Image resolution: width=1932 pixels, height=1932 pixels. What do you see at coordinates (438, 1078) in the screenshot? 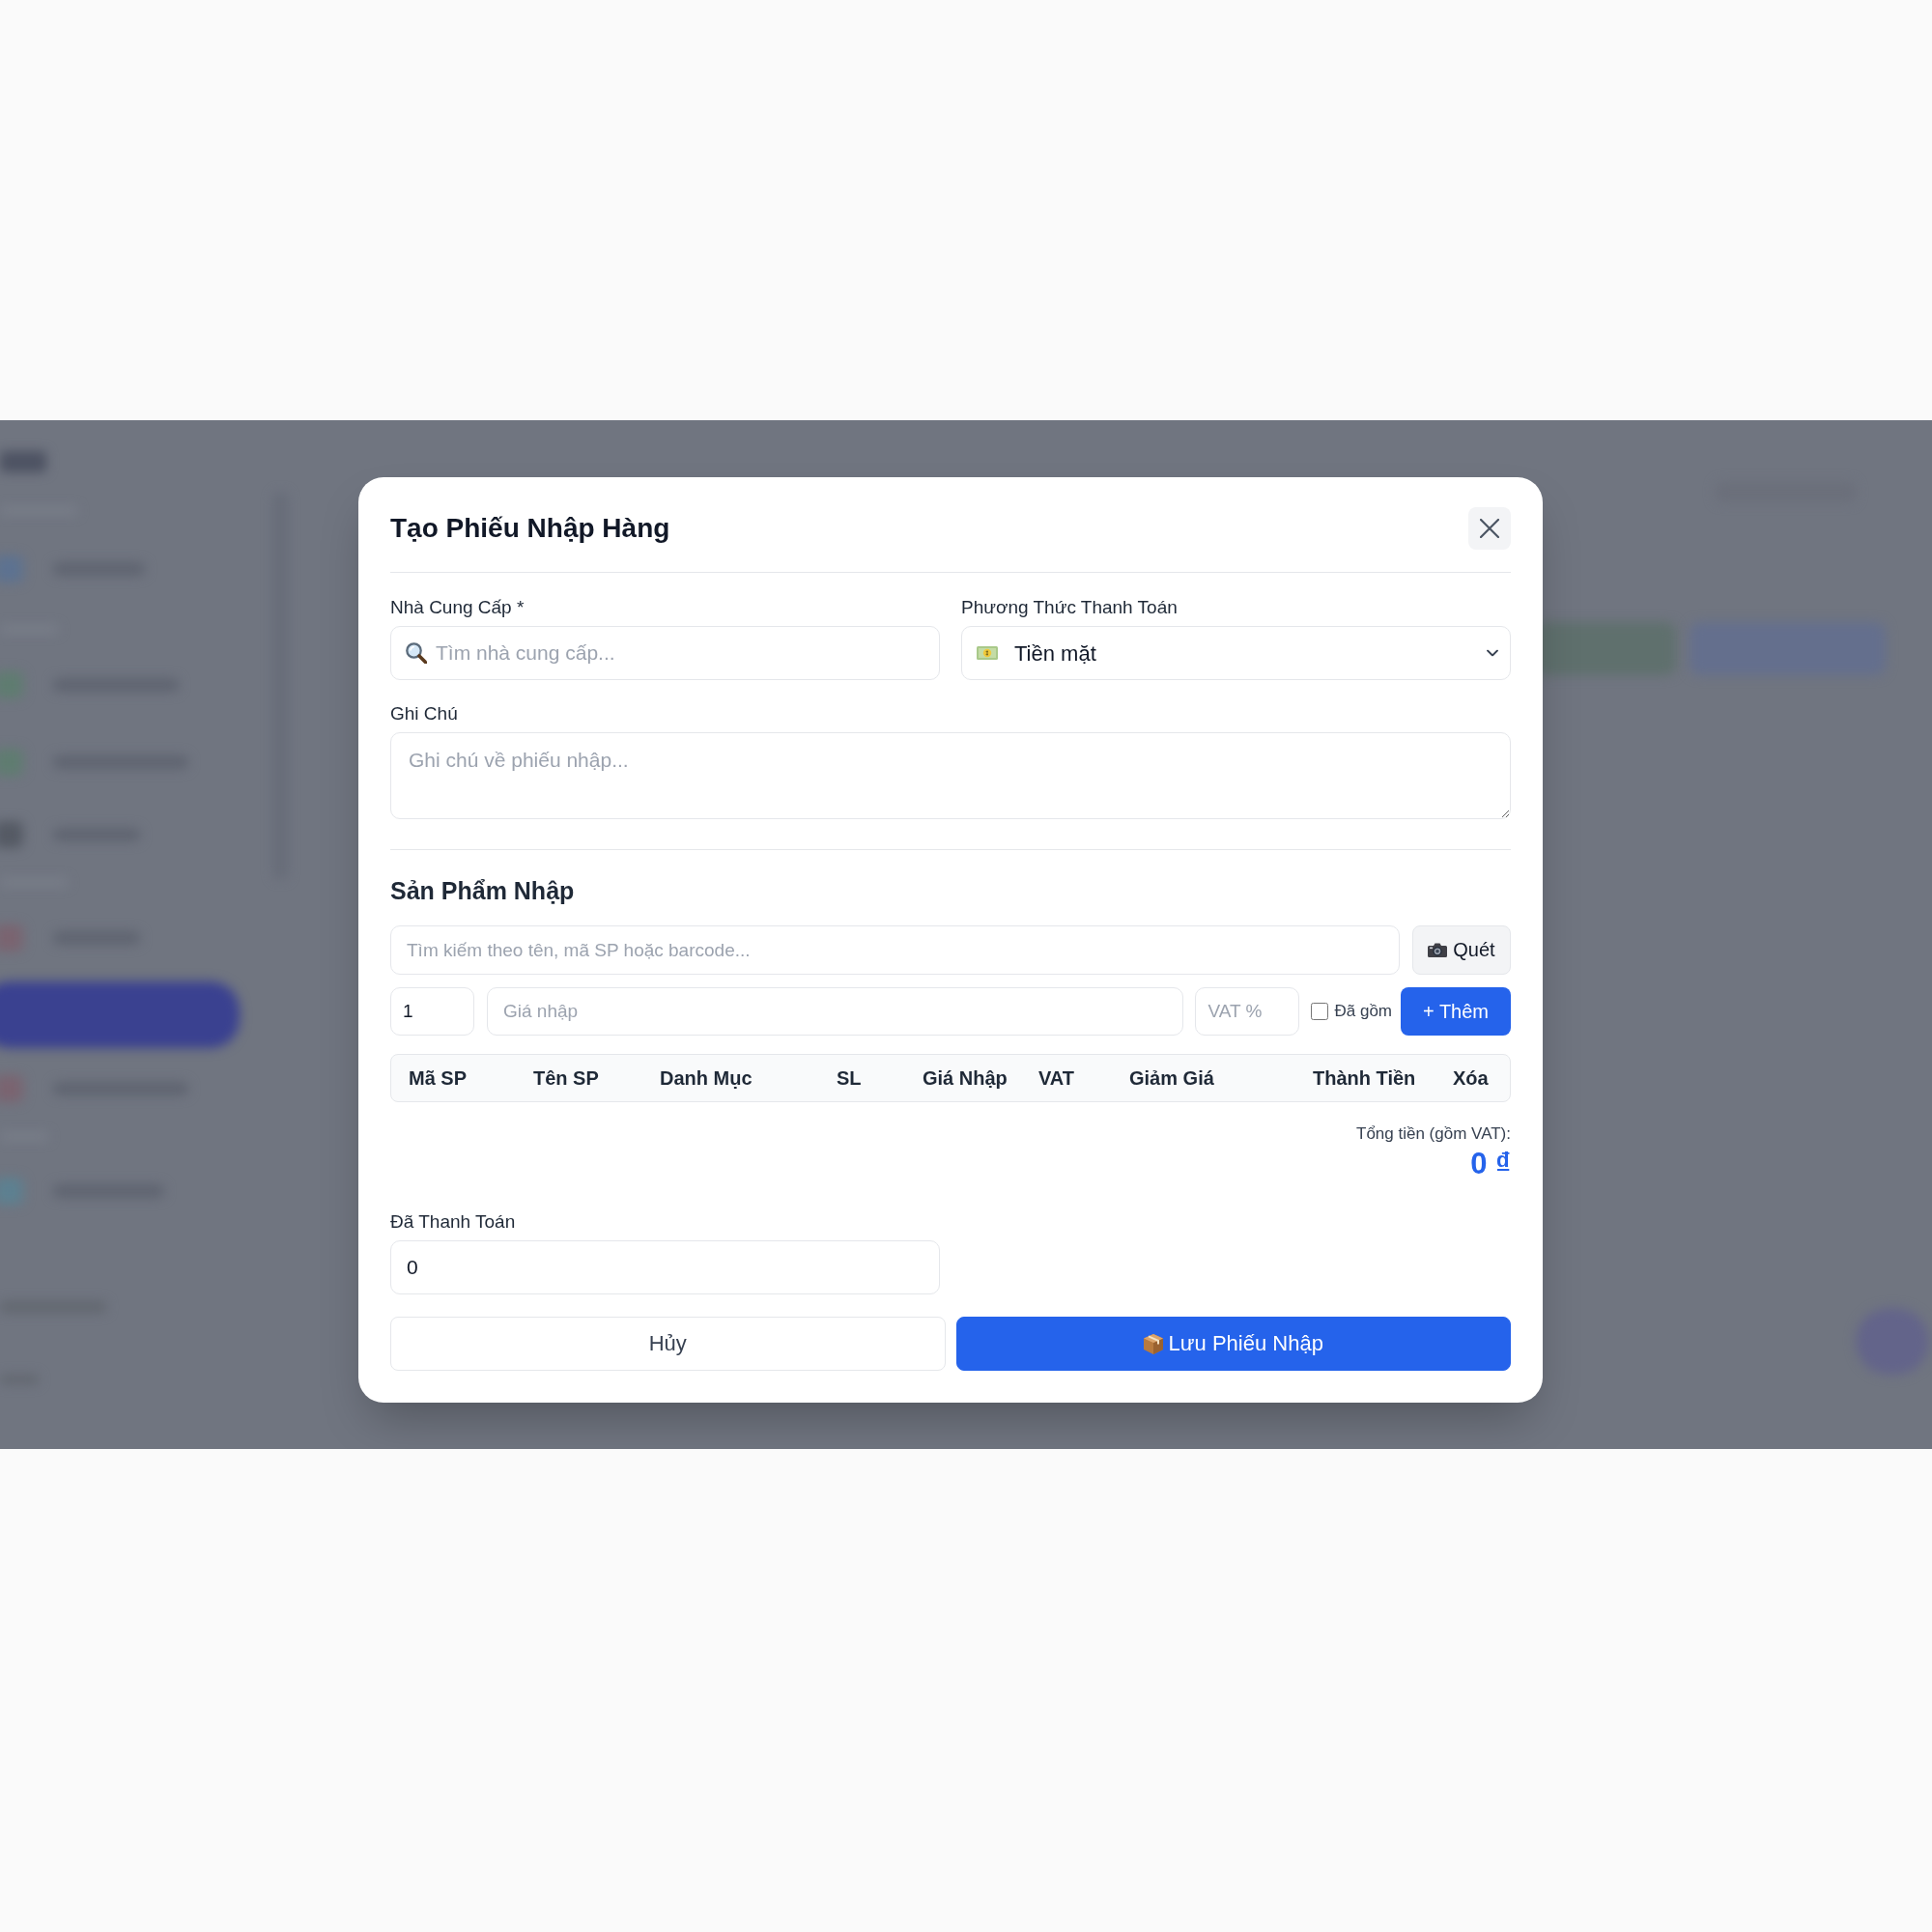
I see `column-header: Mã SP` at bounding box center [438, 1078].